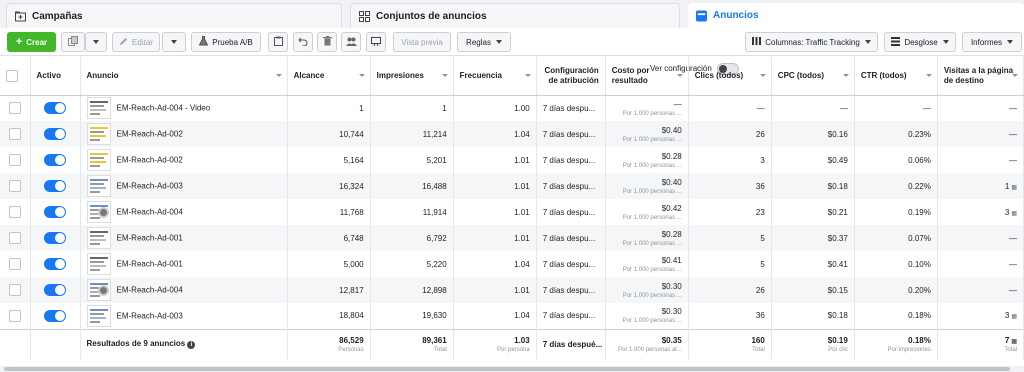 The width and height of the screenshot is (1024, 372). What do you see at coordinates (571, 76) in the screenshot?
I see `col-attribution: Configuración de atribución` at bounding box center [571, 76].